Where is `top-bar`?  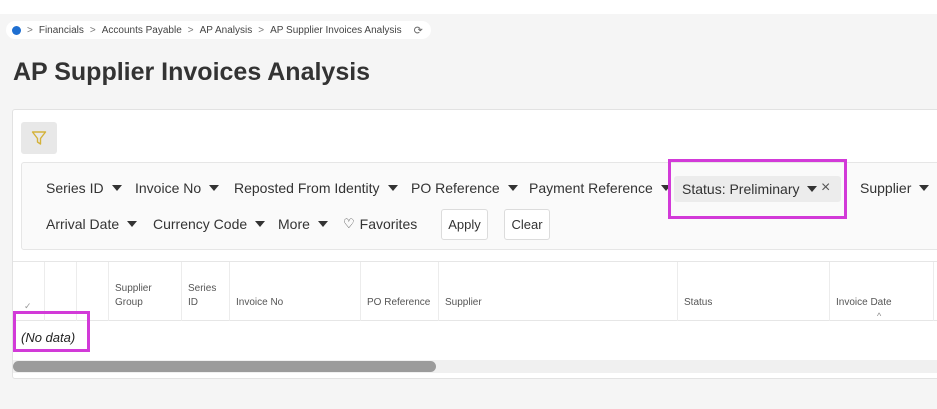
top-bar is located at coordinates (468, 7).